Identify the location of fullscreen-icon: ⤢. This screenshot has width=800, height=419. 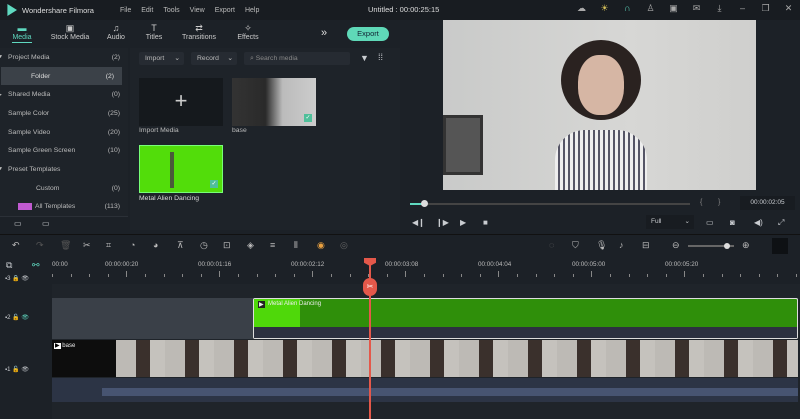
(781, 223).